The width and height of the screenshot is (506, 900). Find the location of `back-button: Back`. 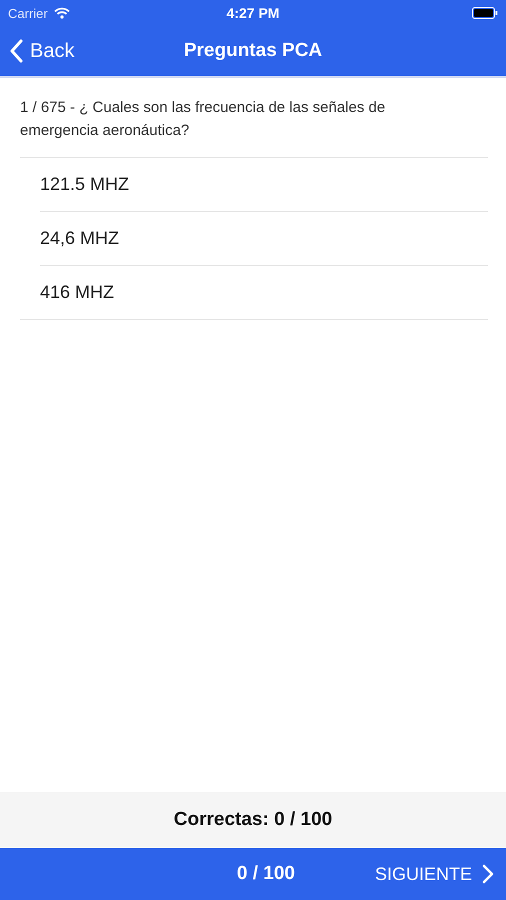

back-button: Back is located at coordinates (42, 51).